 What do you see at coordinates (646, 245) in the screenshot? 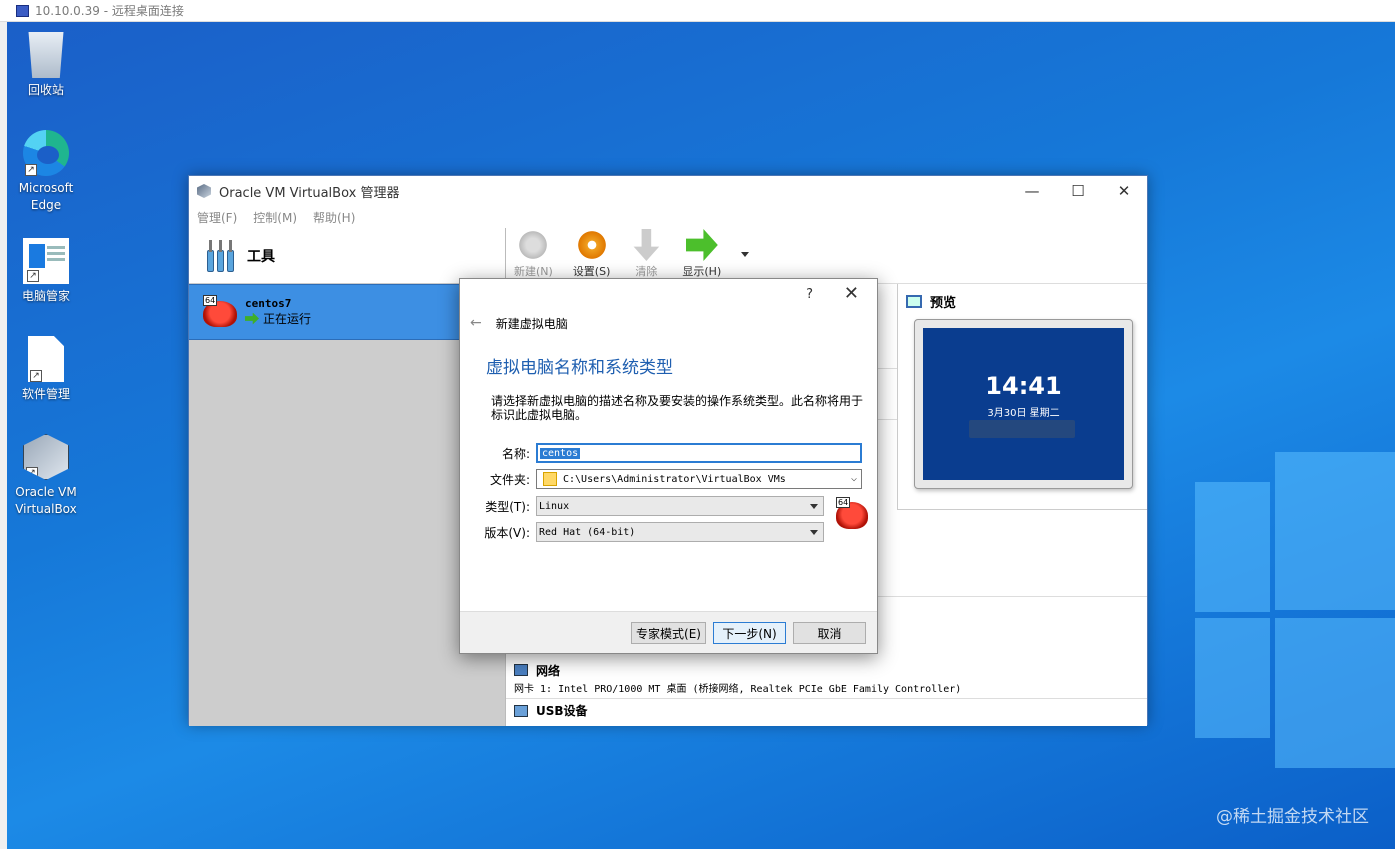
I see `discard-icon` at bounding box center [646, 245].